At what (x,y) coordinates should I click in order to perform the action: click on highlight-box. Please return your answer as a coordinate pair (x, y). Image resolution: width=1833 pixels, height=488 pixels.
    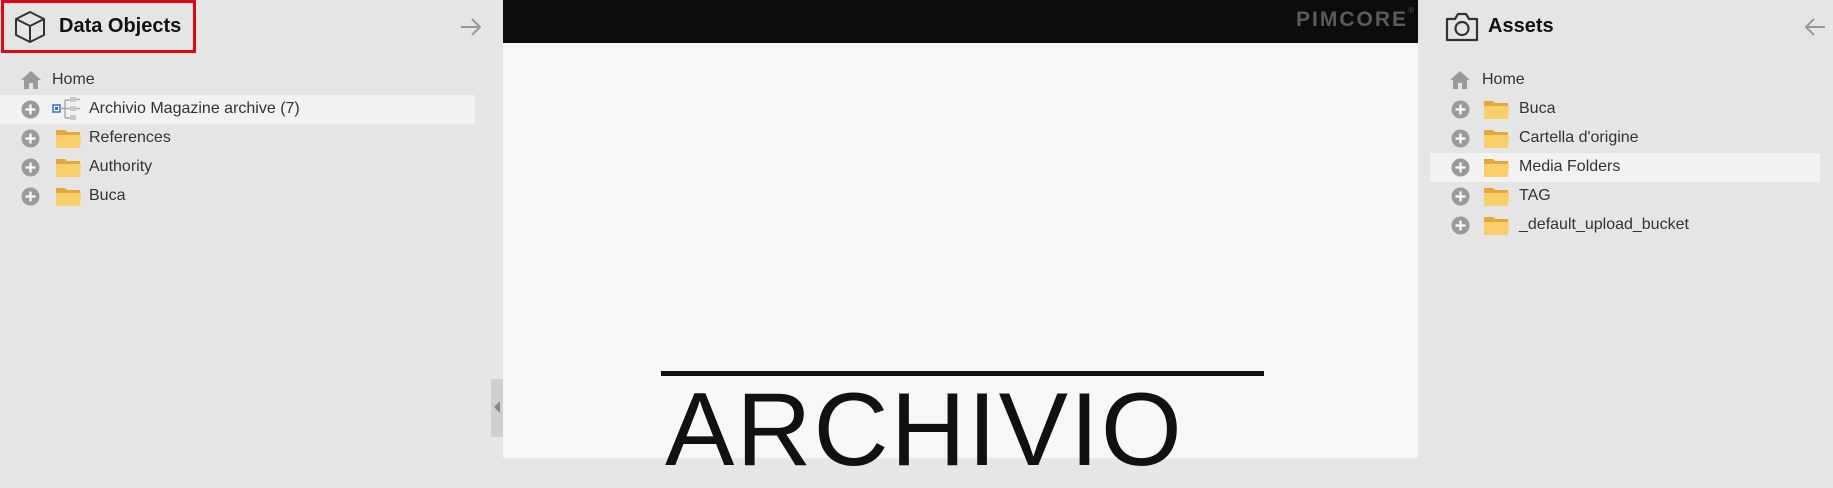
    Looking at the image, I should click on (98, 26).